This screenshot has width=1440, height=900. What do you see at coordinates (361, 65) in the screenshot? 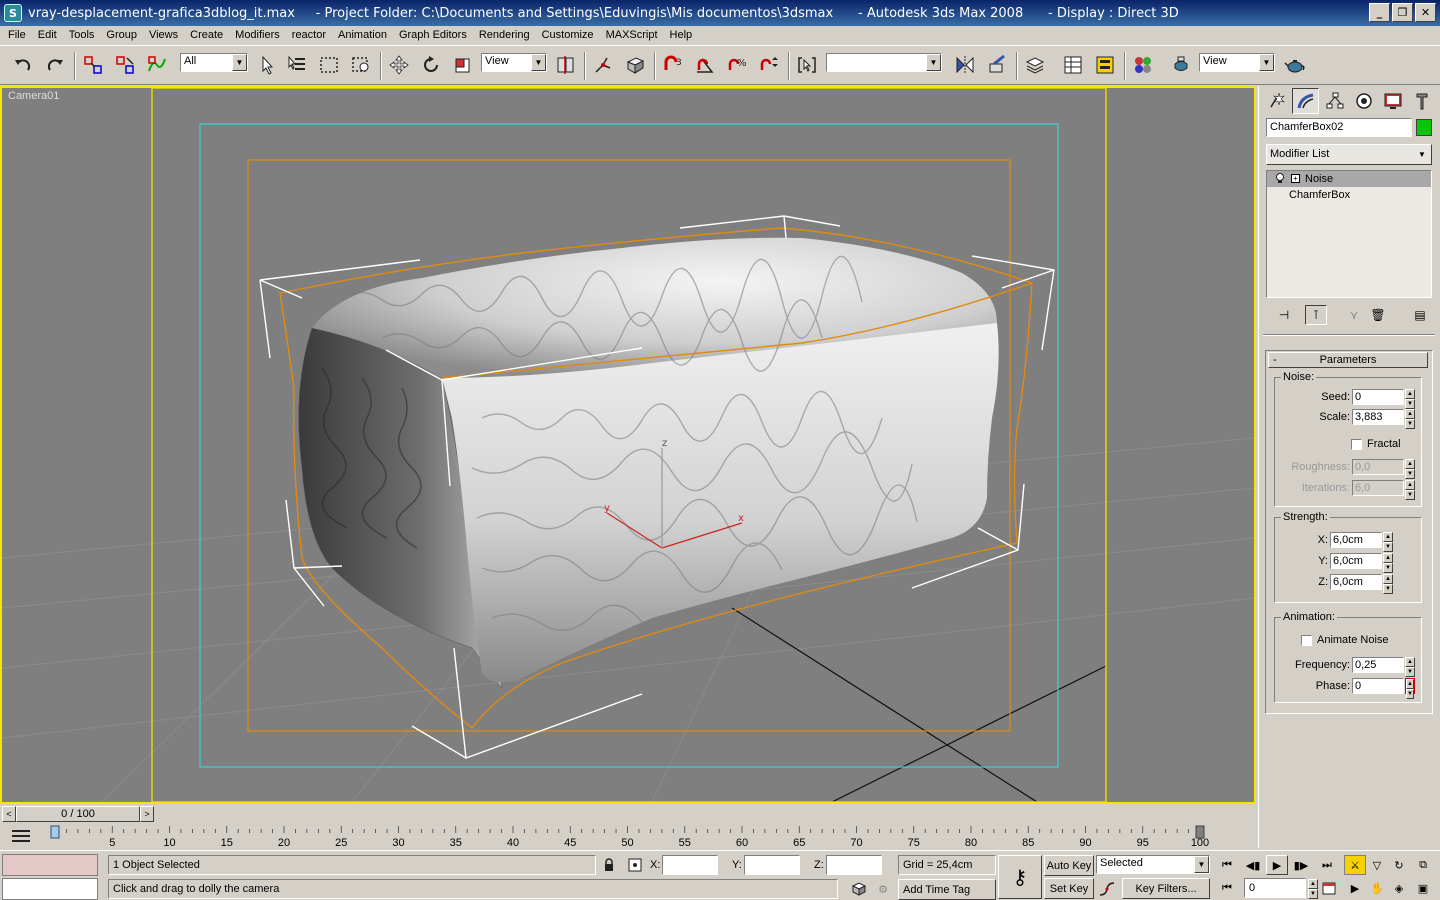
I see `window-crossing-icon` at bounding box center [361, 65].